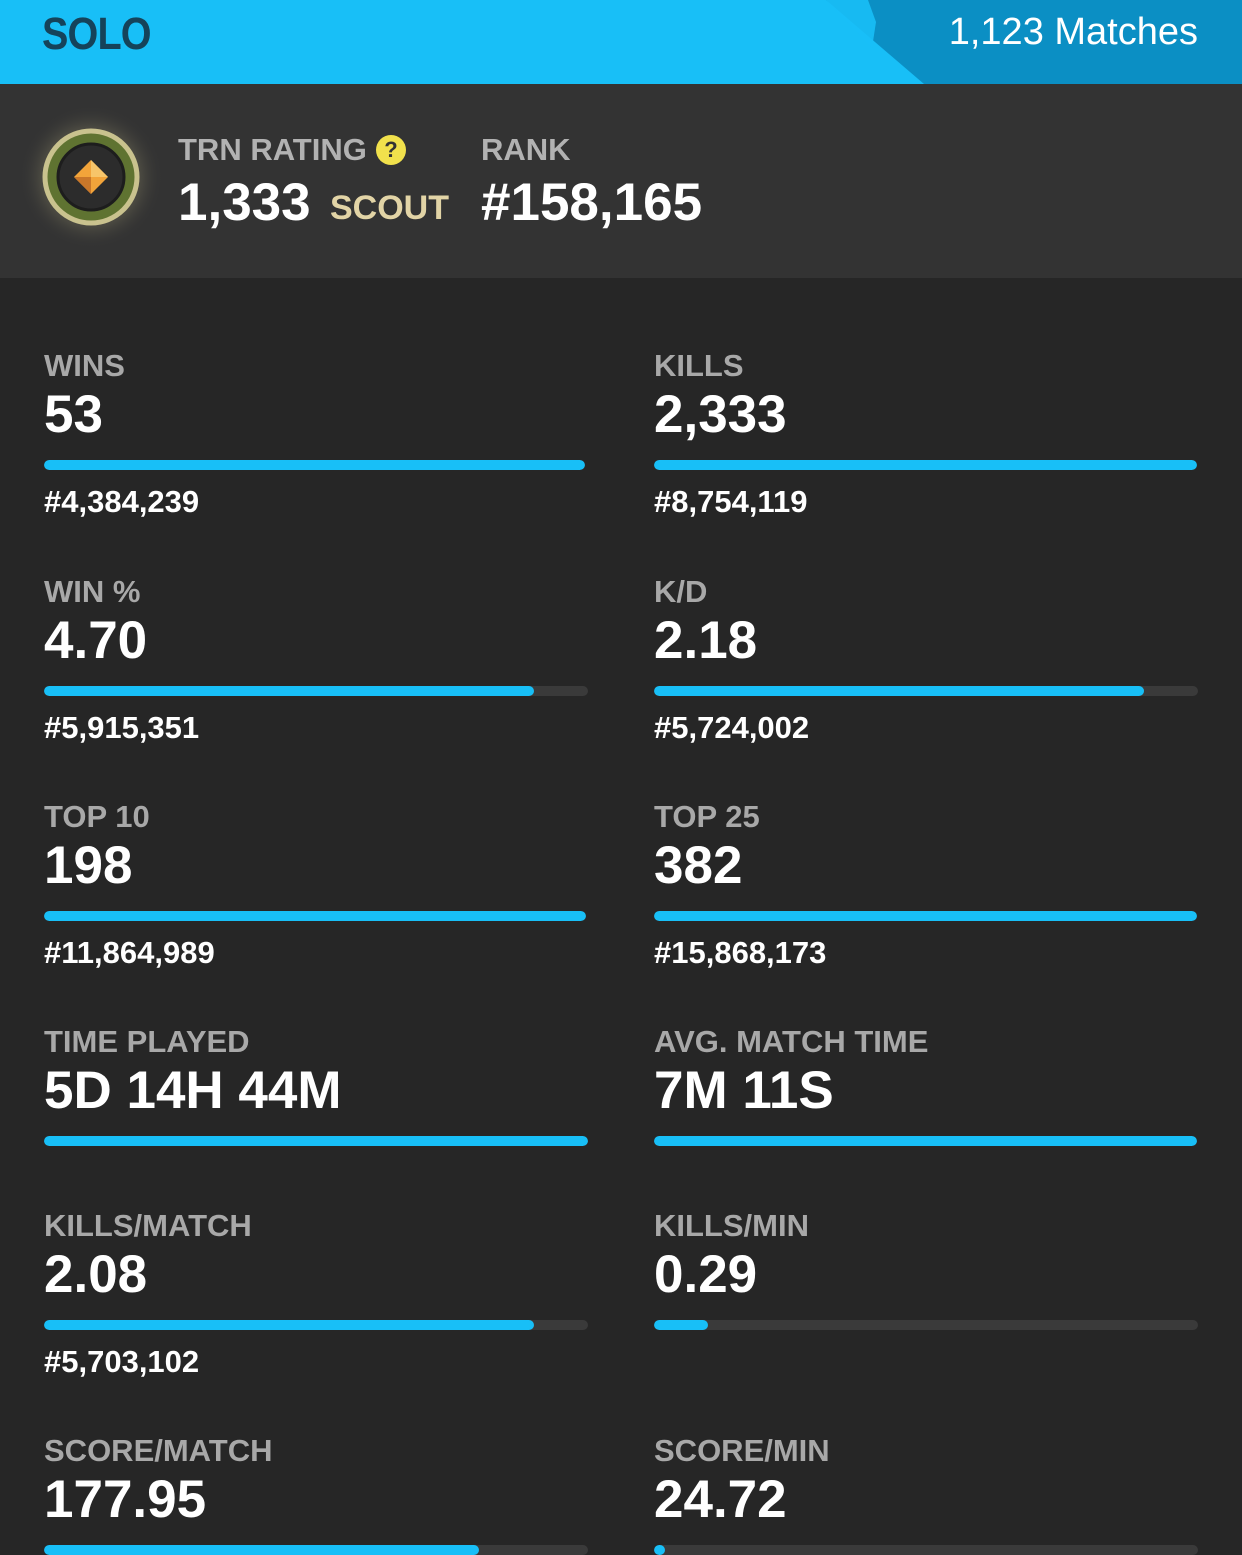  Describe the element at coordinates (698, 865) in the screenshot. I see `stat-value: 382` at that location.